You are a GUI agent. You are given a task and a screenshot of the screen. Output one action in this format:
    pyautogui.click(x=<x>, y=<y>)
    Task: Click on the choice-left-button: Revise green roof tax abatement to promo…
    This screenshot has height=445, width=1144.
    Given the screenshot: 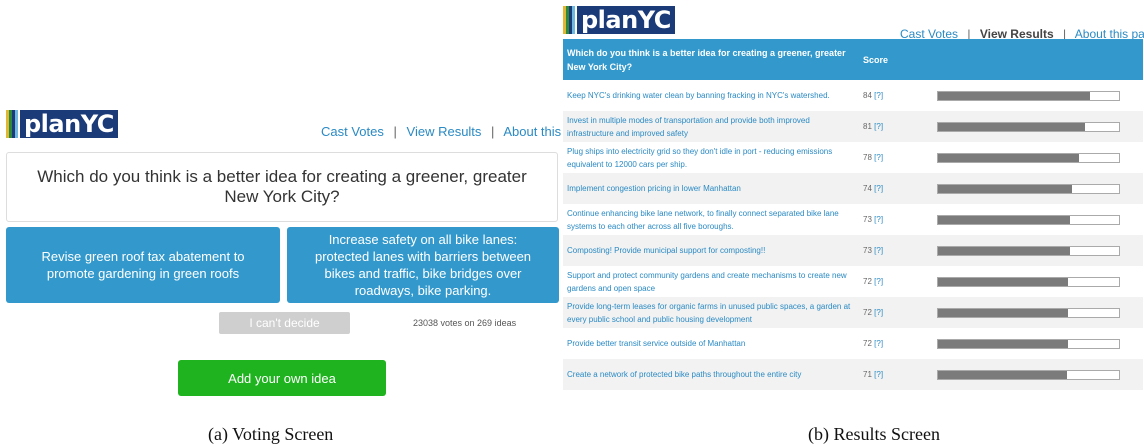 What is the action you would take?
    pyautogui.click(x=143, y=265)
    